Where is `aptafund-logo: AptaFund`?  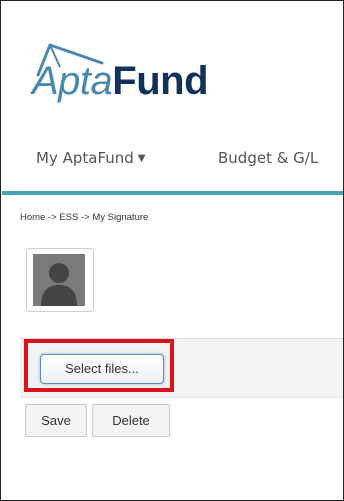 aptafund-logo: AptaFund is located at coordinates (152, 78).